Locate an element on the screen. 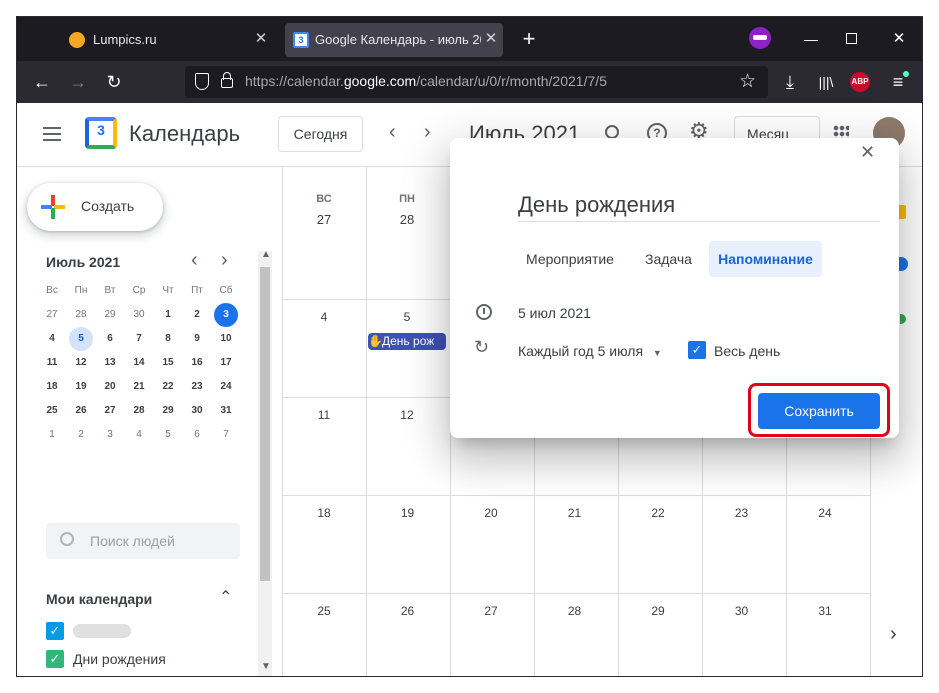  day-number: 18 is located at coordinates (324, 513).